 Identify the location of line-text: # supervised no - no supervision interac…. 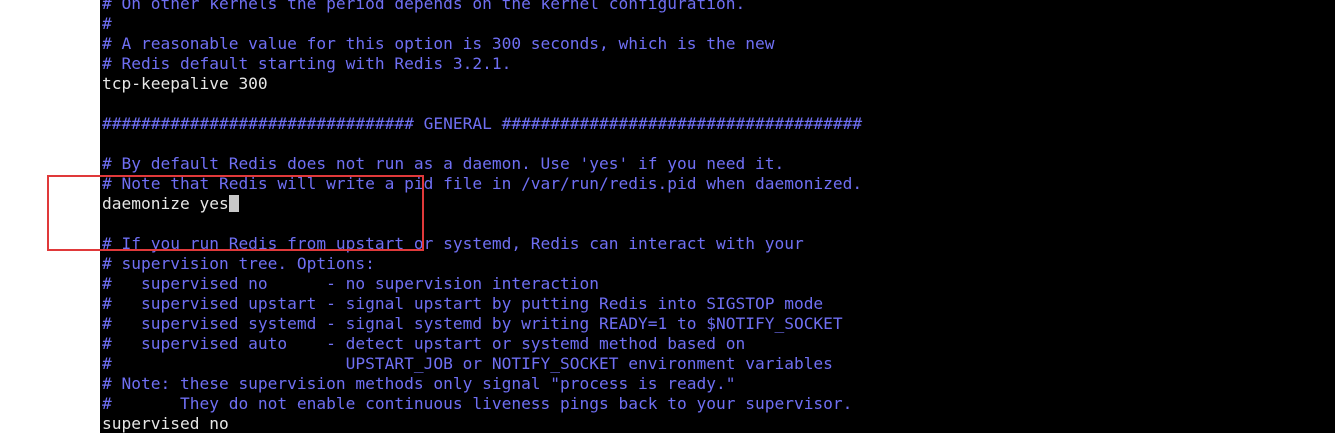
(351, 283).